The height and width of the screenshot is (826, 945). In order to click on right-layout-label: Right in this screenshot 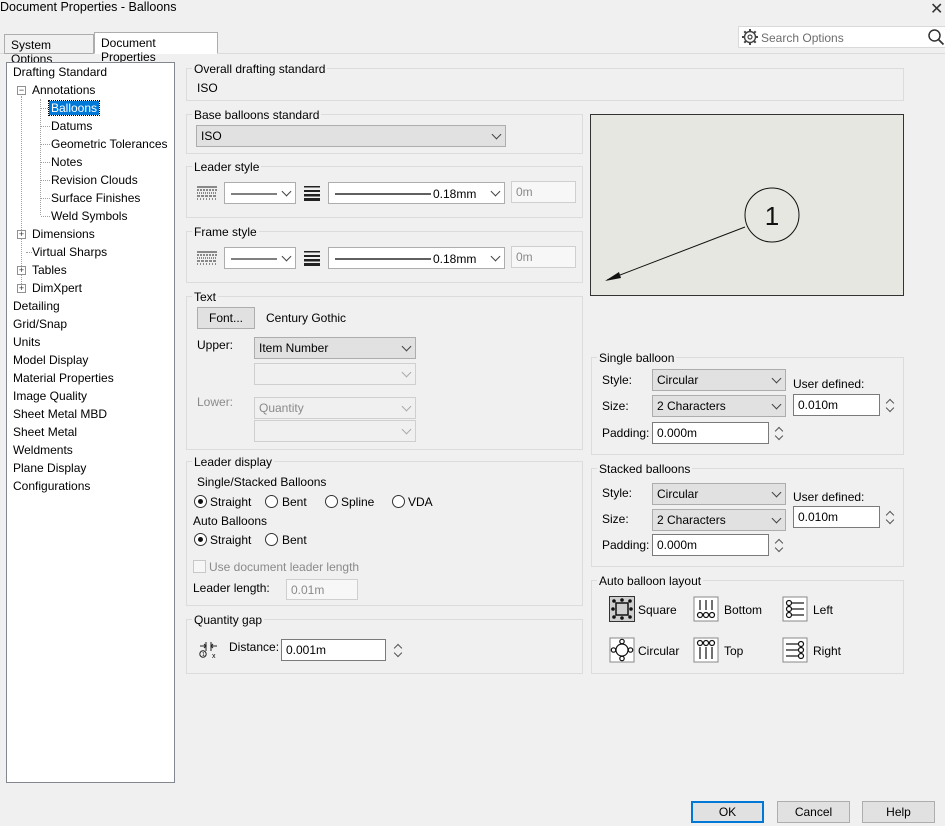, I will do `click(827, 651)`.